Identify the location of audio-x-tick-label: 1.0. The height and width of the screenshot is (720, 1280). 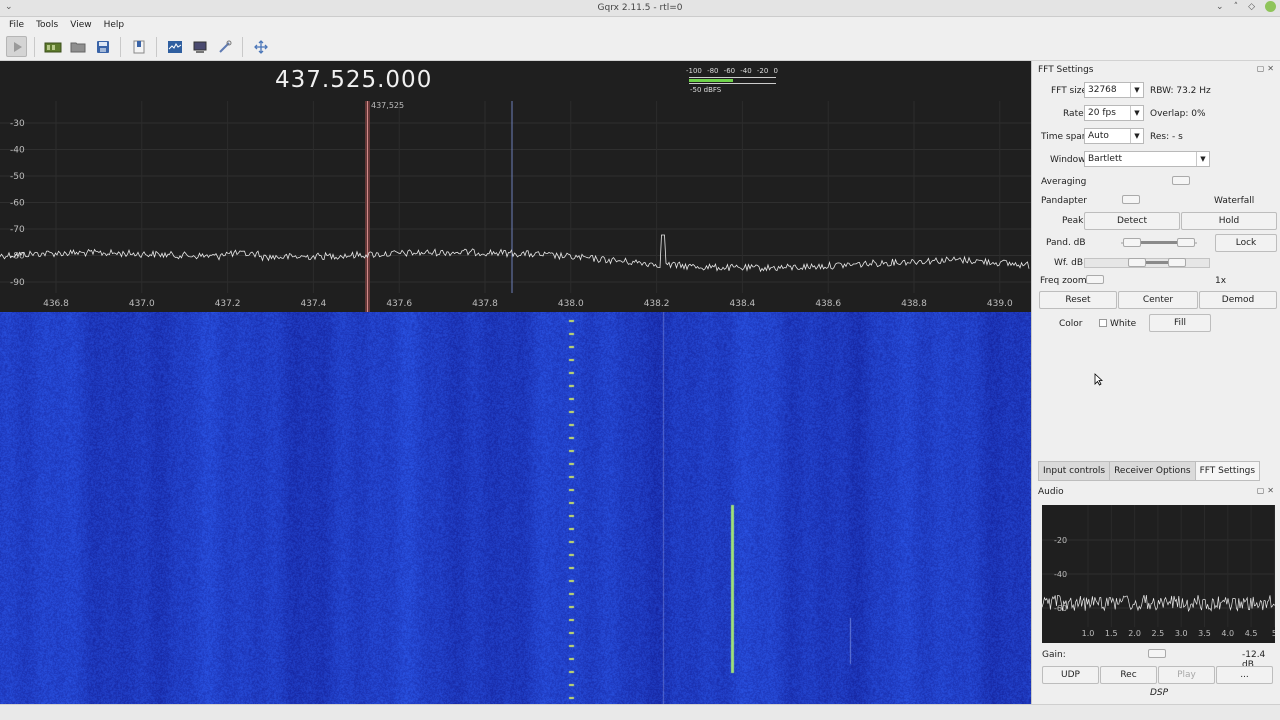
(1088, 633).